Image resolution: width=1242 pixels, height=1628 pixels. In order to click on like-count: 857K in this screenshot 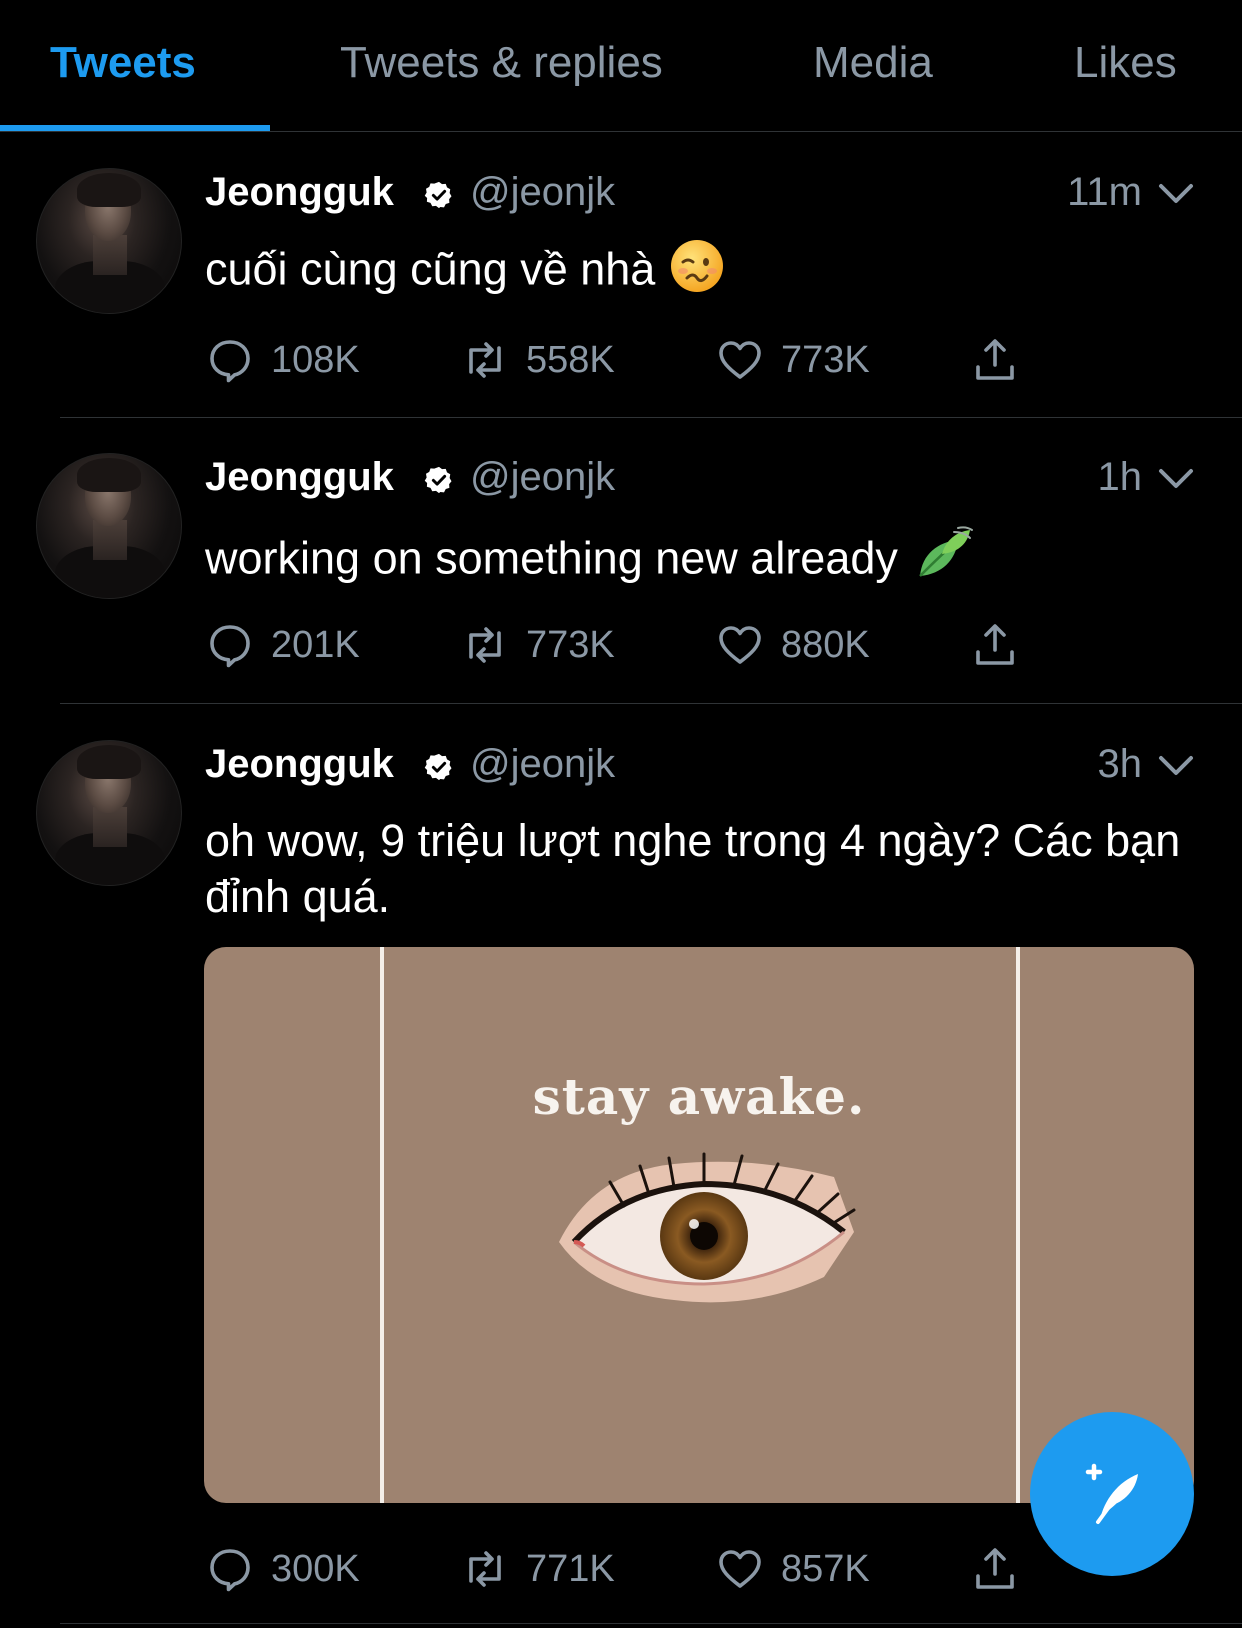, I will do `click(825, 1568)`.